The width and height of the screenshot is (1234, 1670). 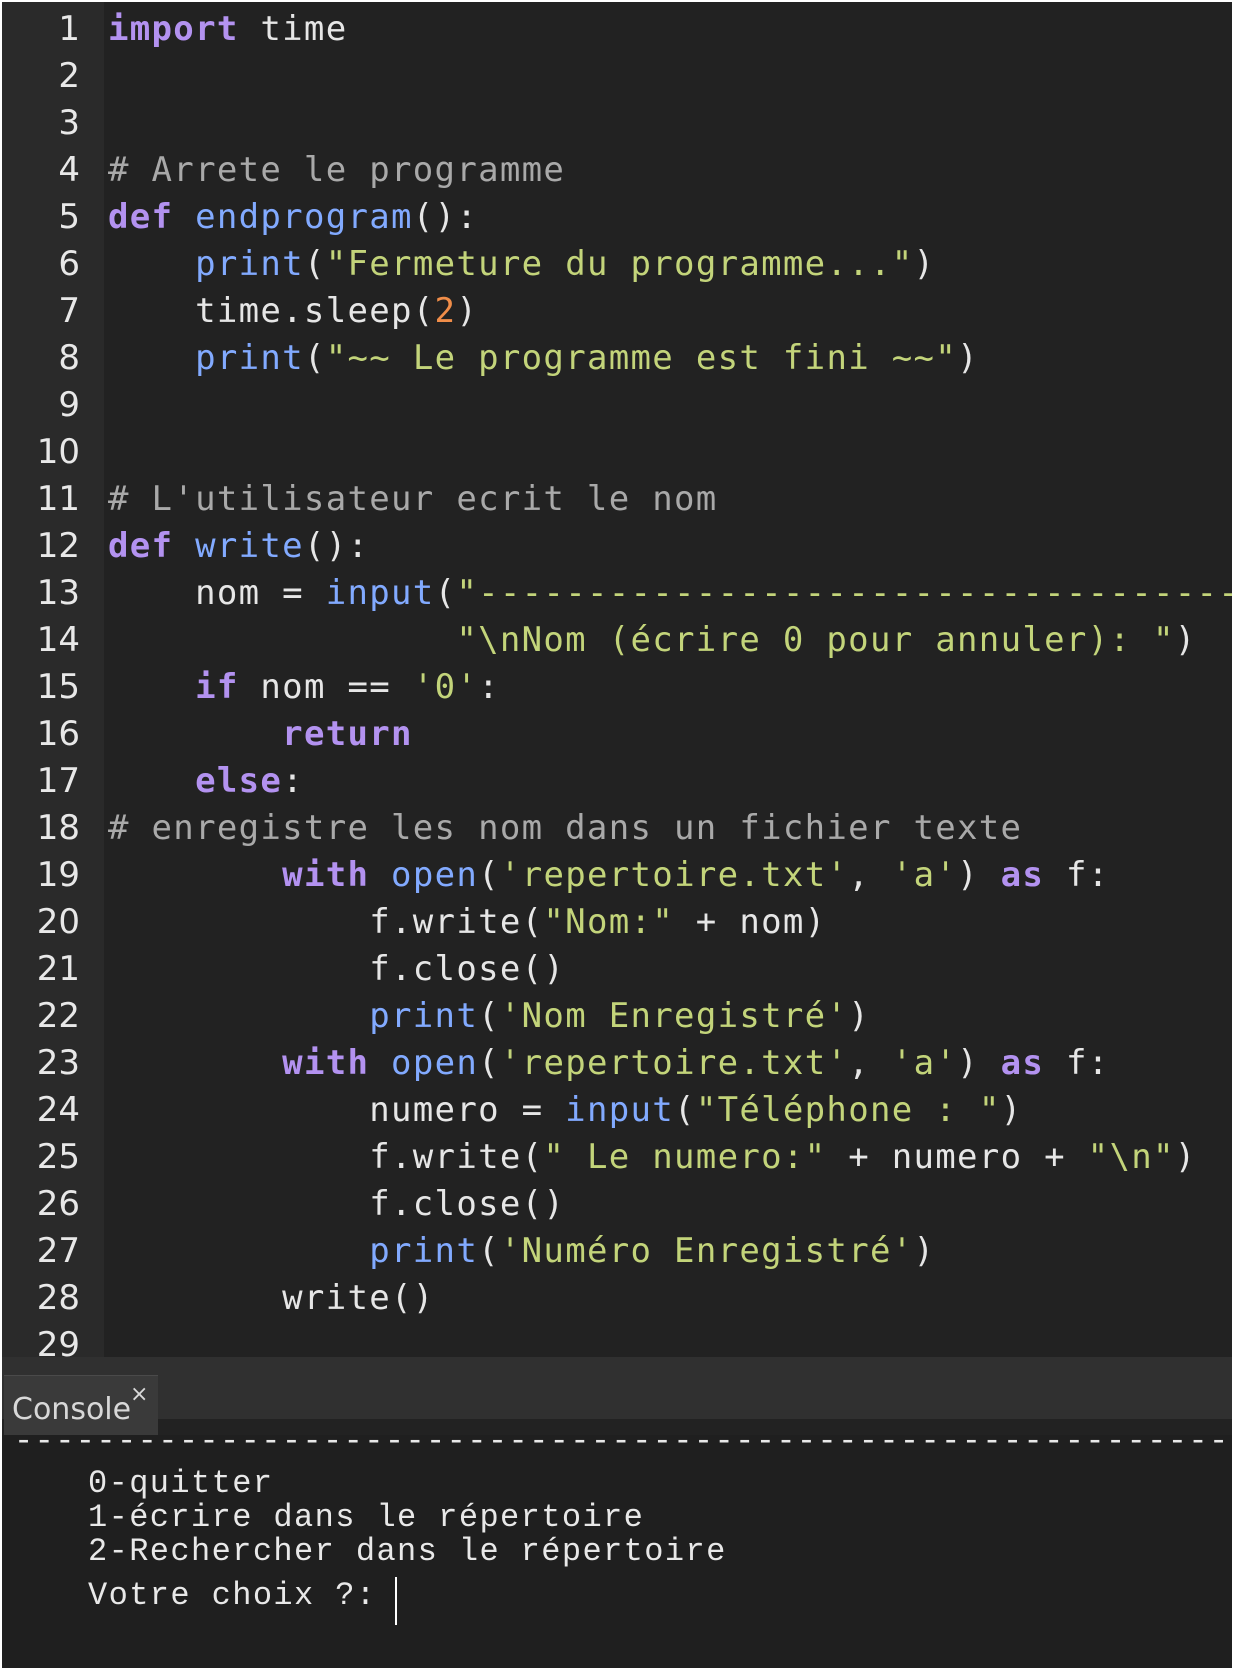 I want to click on code-text: with open('repertoire.txt', 'a') as f:, so click(x=609, y=875).